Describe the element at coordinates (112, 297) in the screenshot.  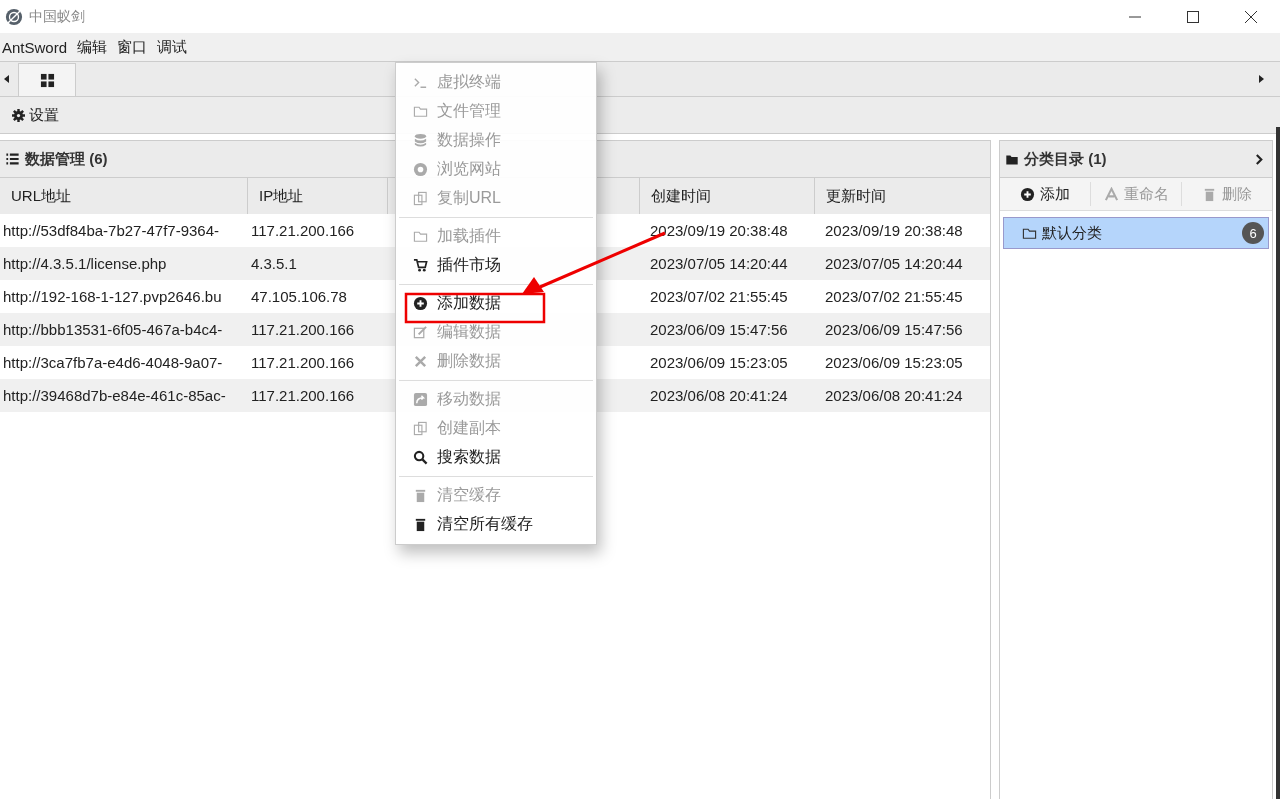
I see `table-cell-text: http://192-168-1-127.pvp2646.bu` at that location.